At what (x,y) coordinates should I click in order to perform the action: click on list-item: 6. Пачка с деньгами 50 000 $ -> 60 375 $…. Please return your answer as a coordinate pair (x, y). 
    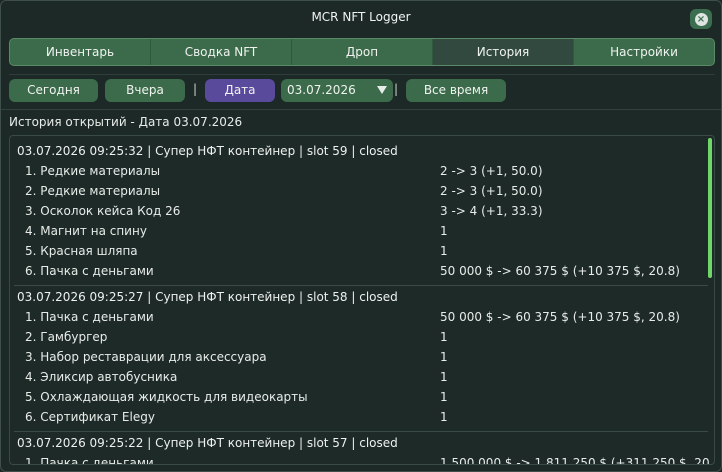
    Looking at the image, I should click on (360, 274).